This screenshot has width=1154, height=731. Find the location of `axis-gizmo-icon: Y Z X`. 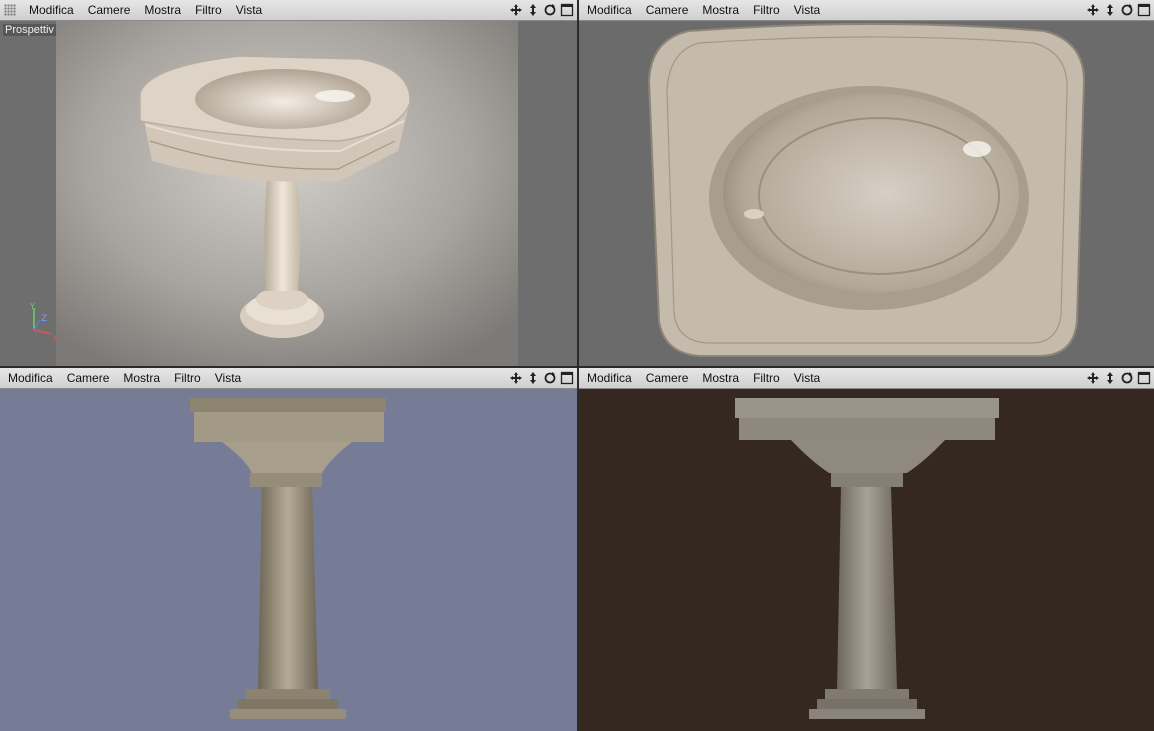

axis-gizmo-icon: Y Z X is located at coordinates (43, 322).